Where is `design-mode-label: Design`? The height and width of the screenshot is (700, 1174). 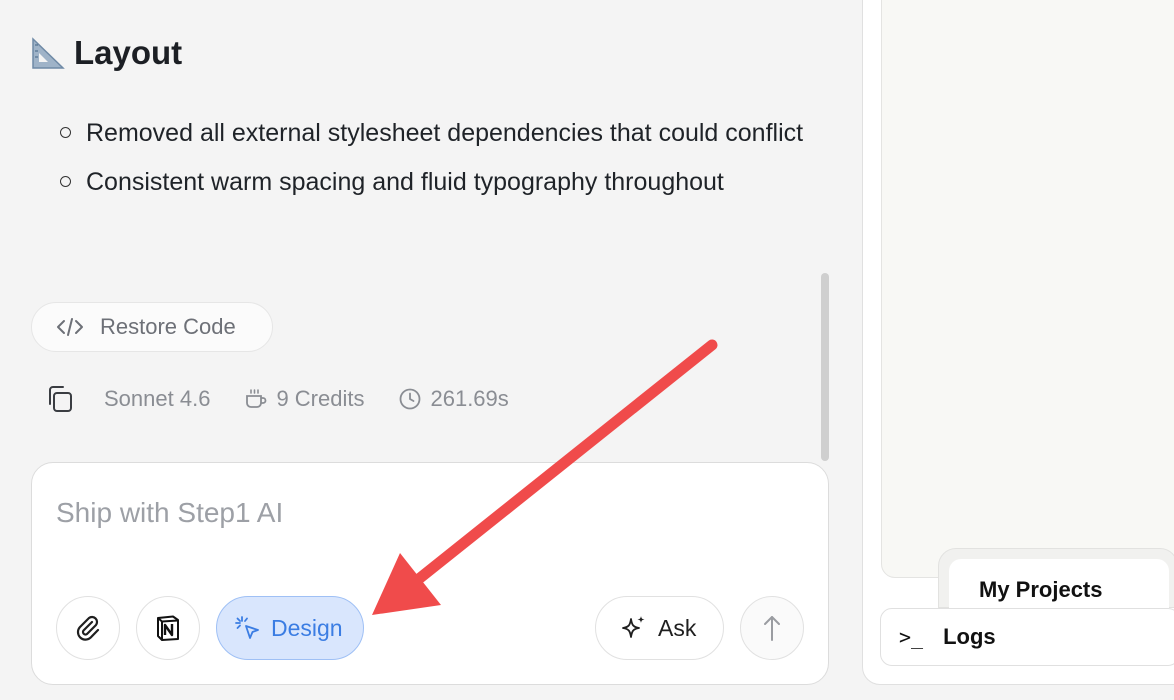 design-mode-label: Design is located at coordinates (307, 627).